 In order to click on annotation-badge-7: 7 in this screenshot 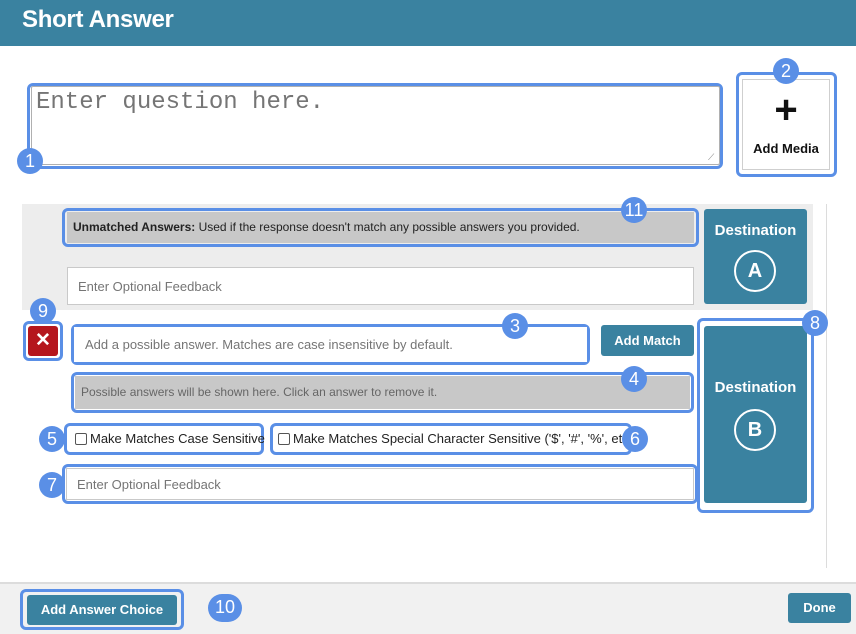, I will do `click(52, 485)`.